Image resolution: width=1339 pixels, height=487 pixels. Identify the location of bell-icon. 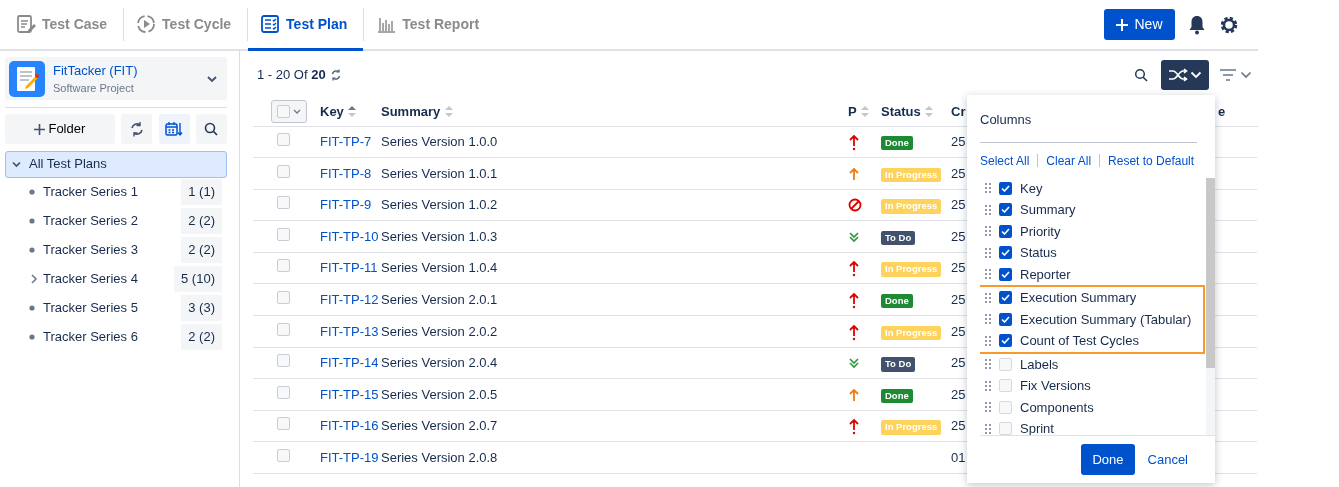
(1196, 24).